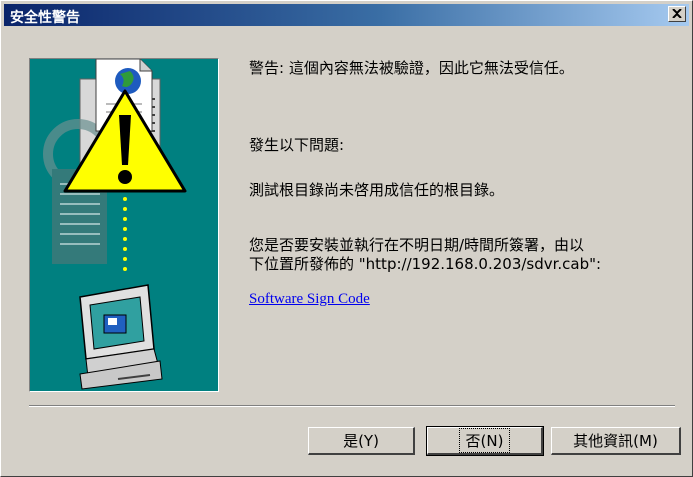 The height and width of the screenshot is (477, 693). What do you see at coordinates (121, 337) in the screenshot?
I see `computer-icon` at bounding box center [121, 337].